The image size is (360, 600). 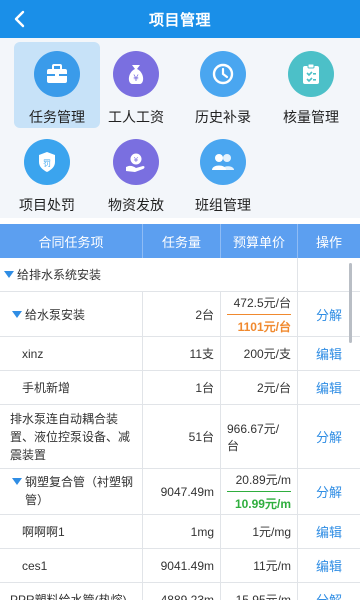 I want to click on group-row: 给排水系统安装, so click(x=180, y=275).